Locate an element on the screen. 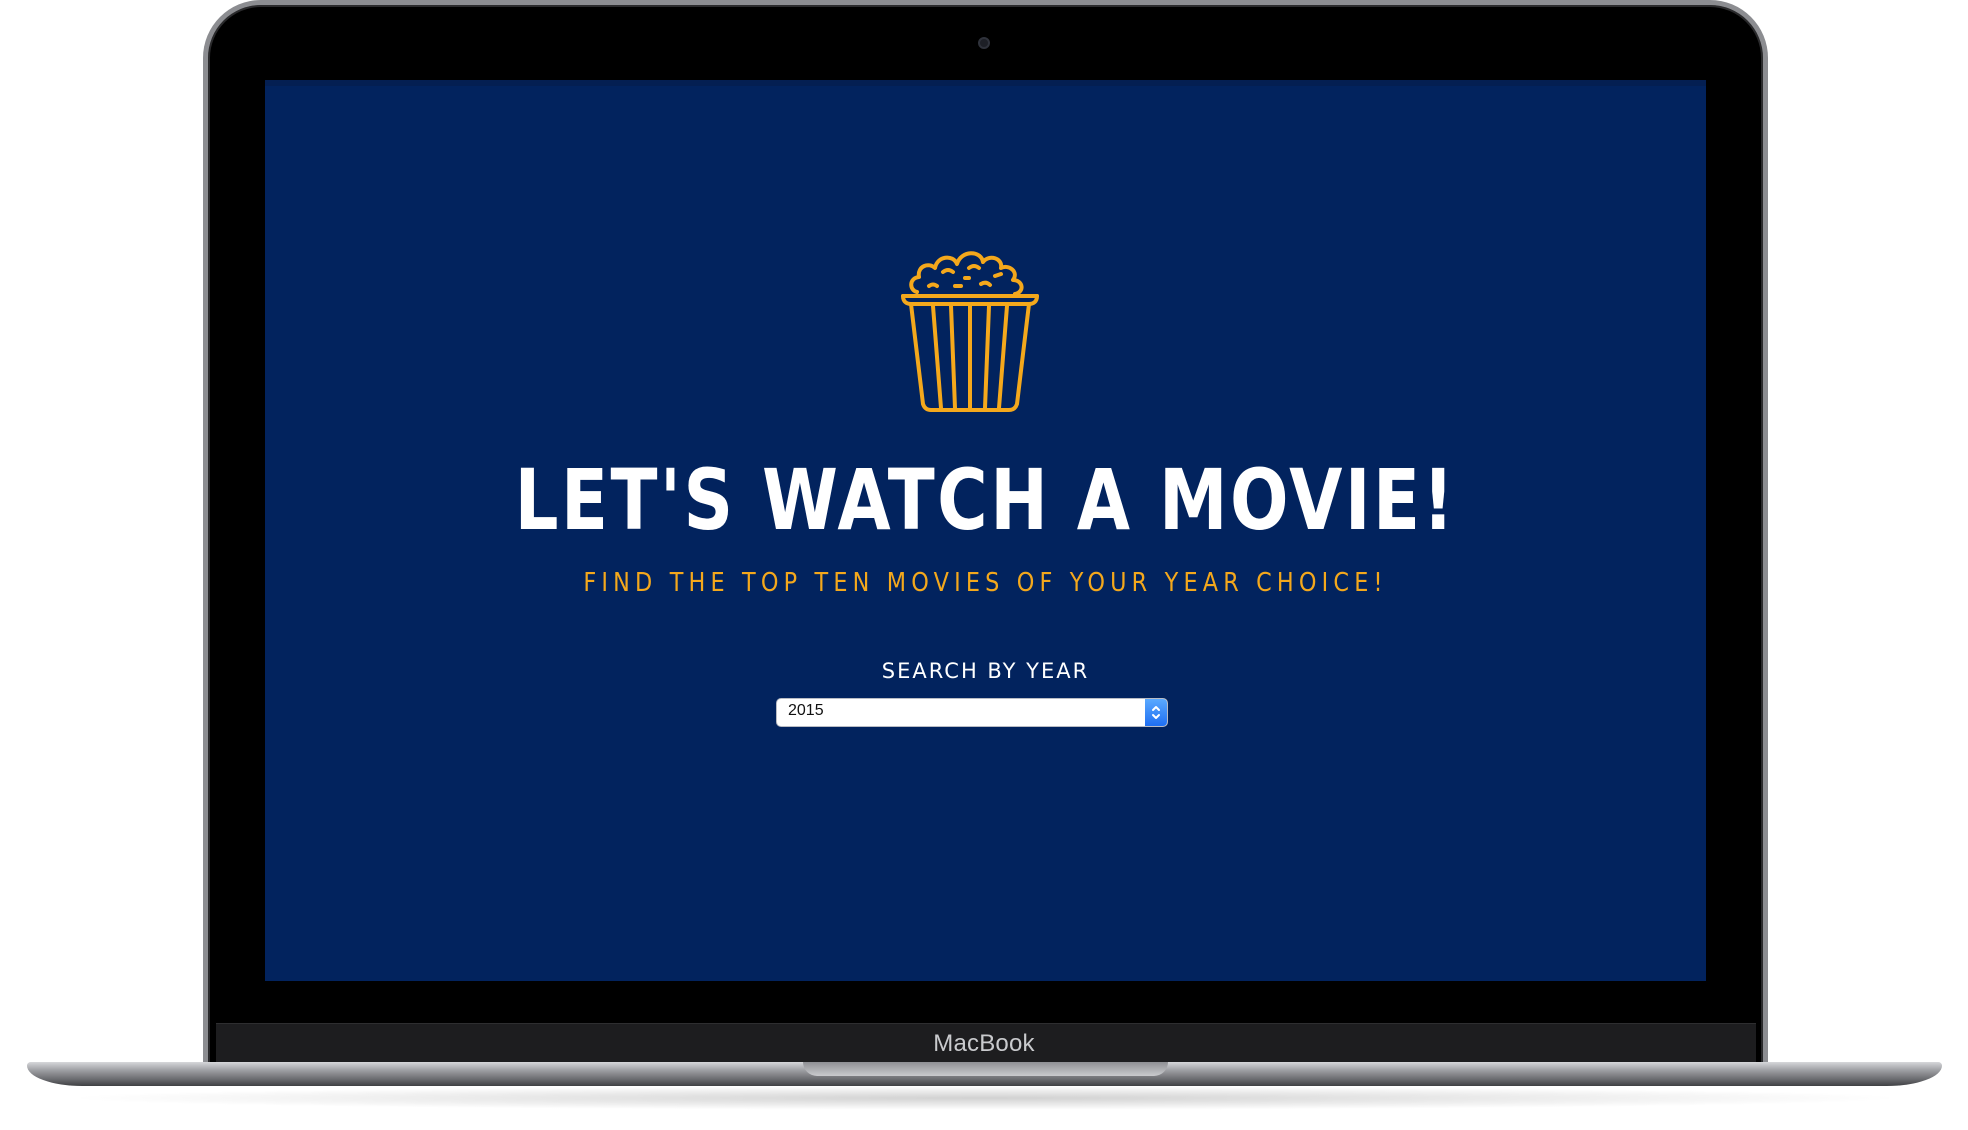  webcam is located at coordinates (984, 43).